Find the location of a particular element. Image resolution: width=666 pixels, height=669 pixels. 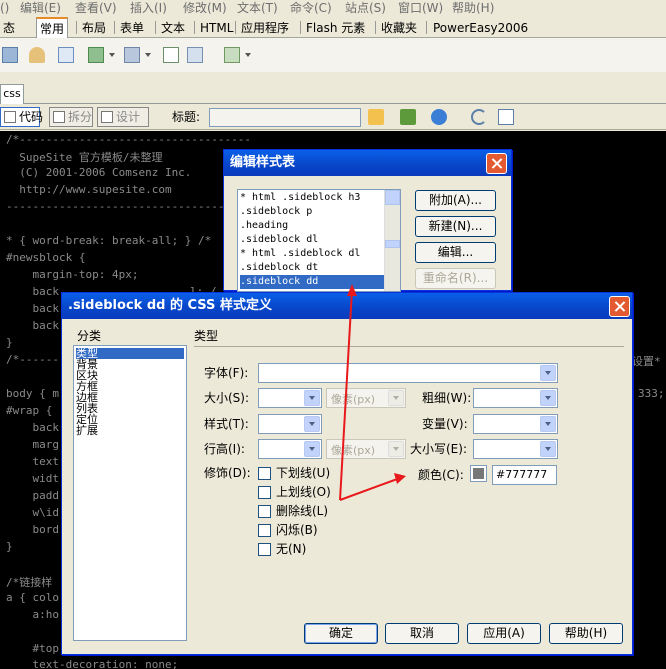

annotation-arrow-up is located at coordinates (346, 395).